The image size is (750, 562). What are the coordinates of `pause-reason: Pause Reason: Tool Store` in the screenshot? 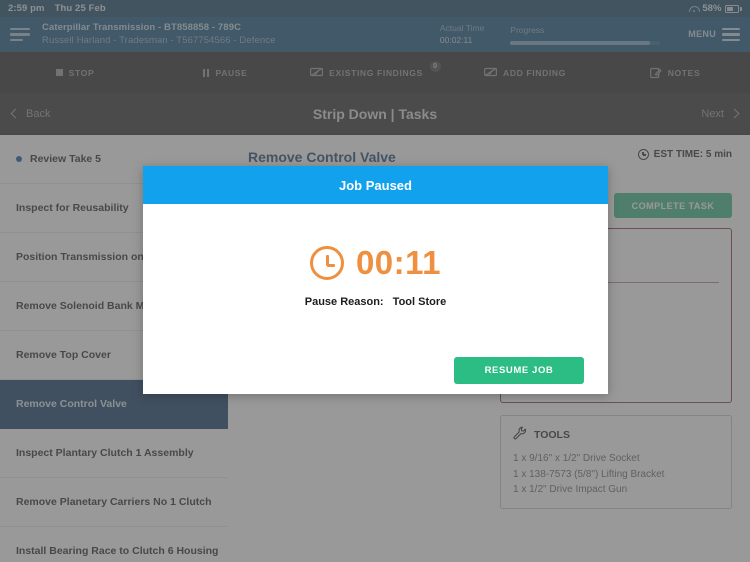 It's located at (375, 302).